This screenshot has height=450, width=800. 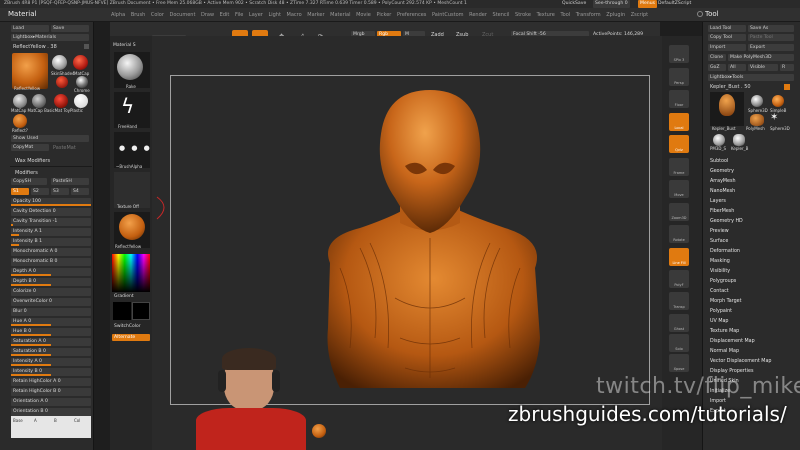 What do you see at coordinates (723, 181) in the screenshot?
I see `submenu-arraymesh: ArrayMesh` at bounding box center [723, 181].